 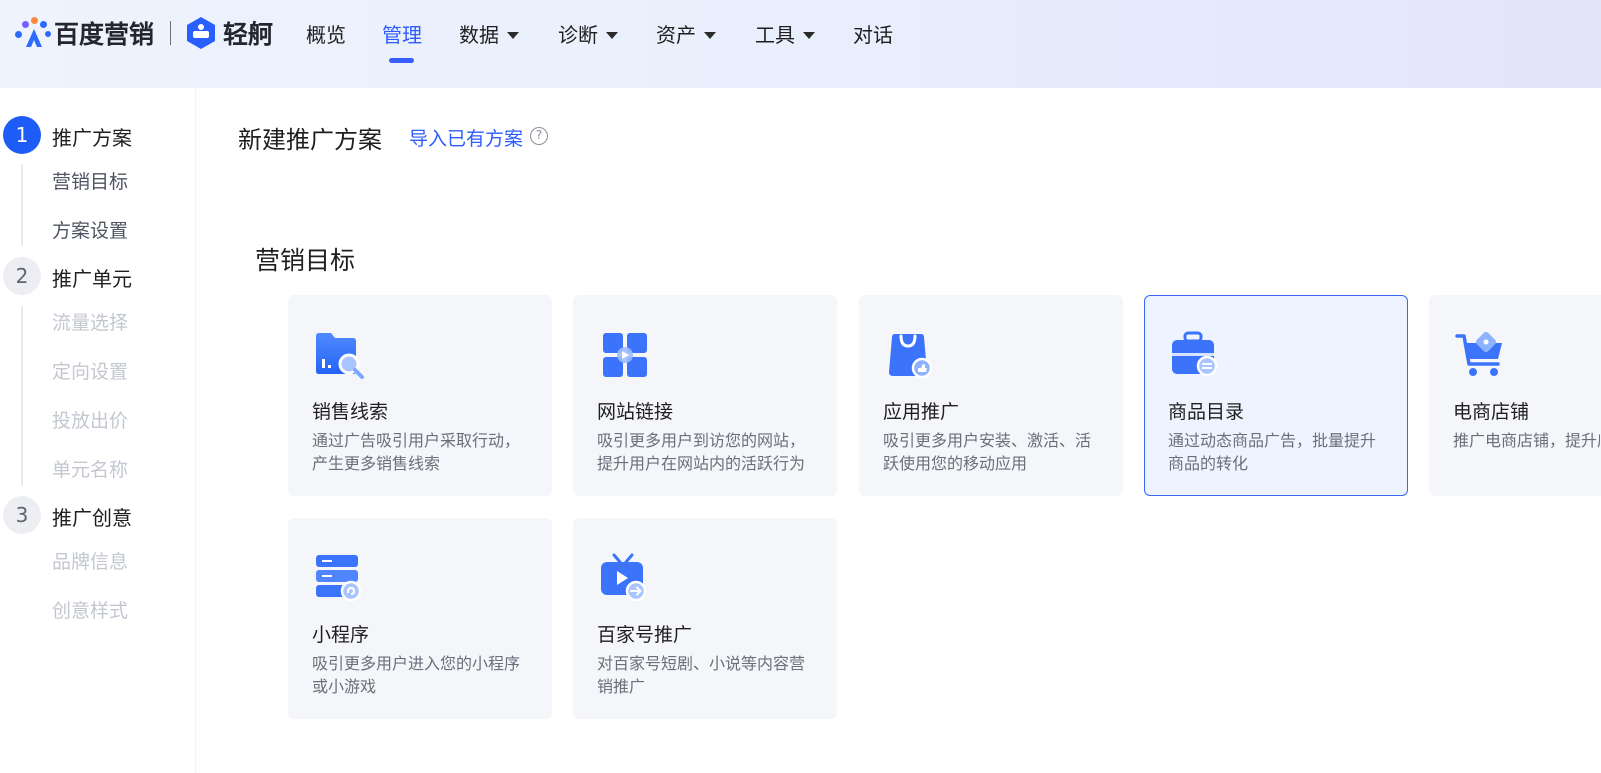 What do you see at coordinates (1276, 395) in the screenshot?
I see `goal-card-product-catalog: 商品目录 通过动态商品广告，批量提升商品的转化` at bounding box center [1276, 395].